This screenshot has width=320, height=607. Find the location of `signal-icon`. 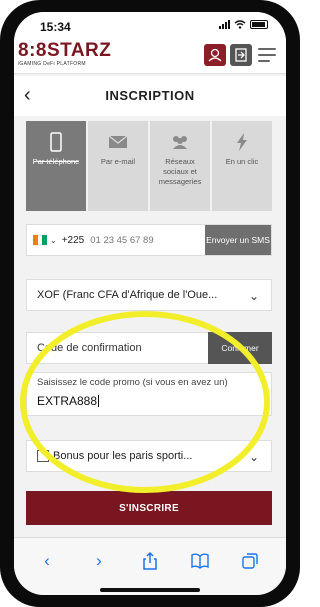

signal-icon is located at coordinates (224, 24).